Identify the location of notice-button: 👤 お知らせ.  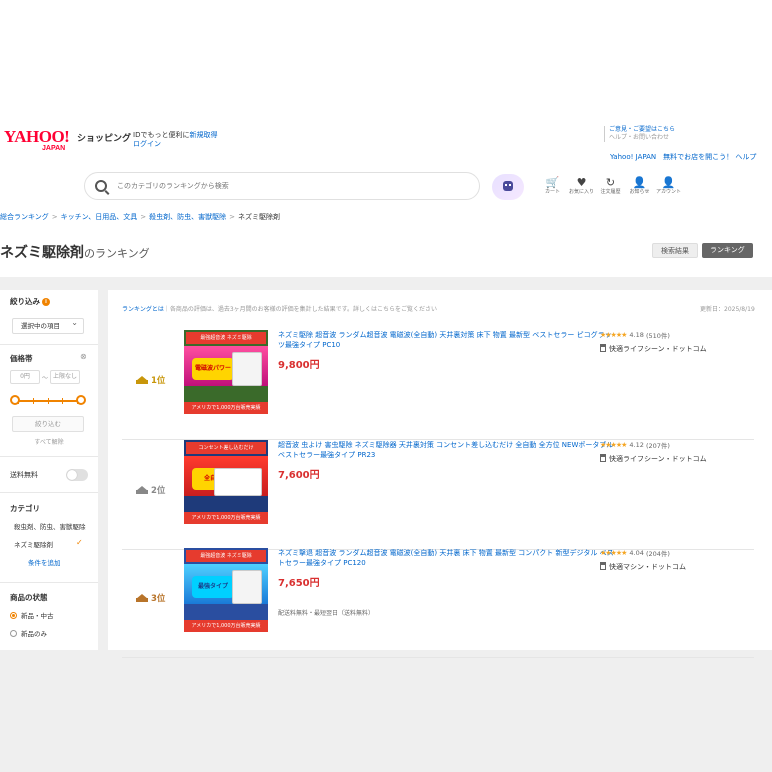
(639, 186).